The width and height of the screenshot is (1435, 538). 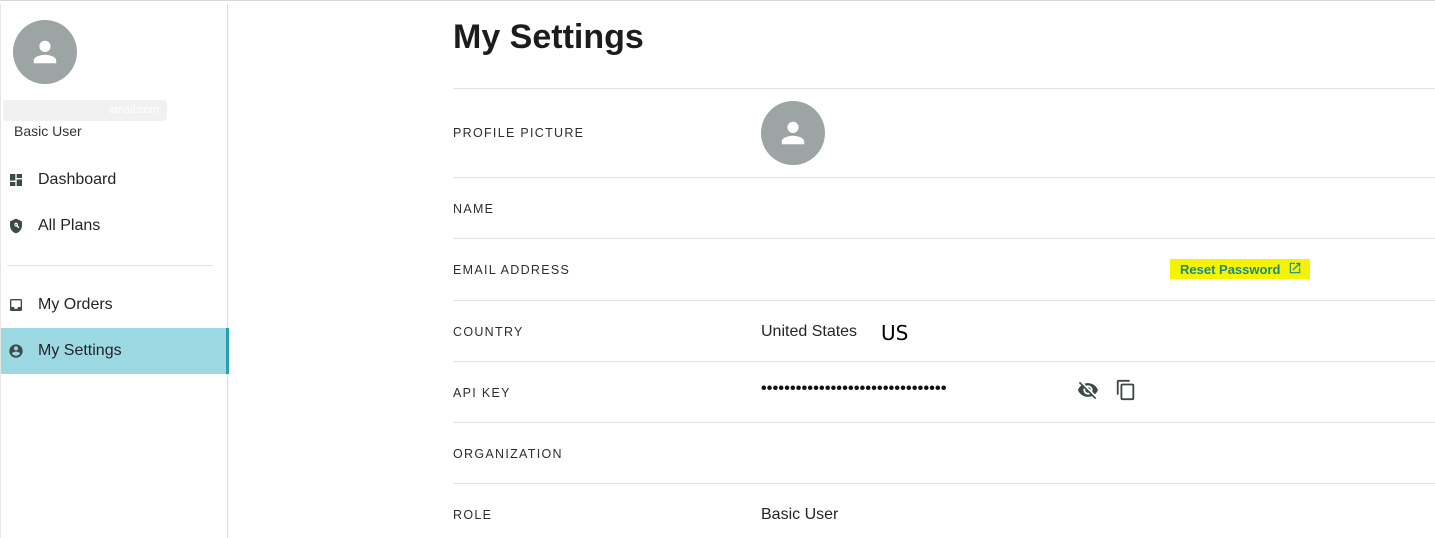 I want to click on row-label: COUNTRY, so click(x=488, y=332).